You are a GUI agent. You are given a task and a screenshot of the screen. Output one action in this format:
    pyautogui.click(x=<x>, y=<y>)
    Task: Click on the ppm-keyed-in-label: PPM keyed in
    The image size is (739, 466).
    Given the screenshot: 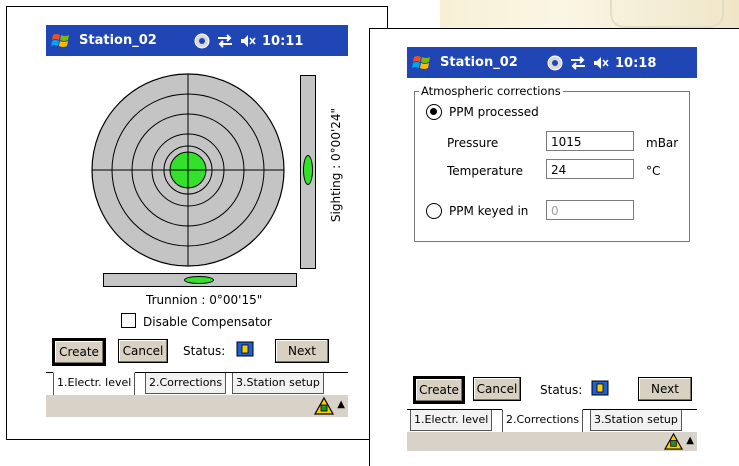 What is the action you would take?
    pyautogui.click(x=489, y=211)
    